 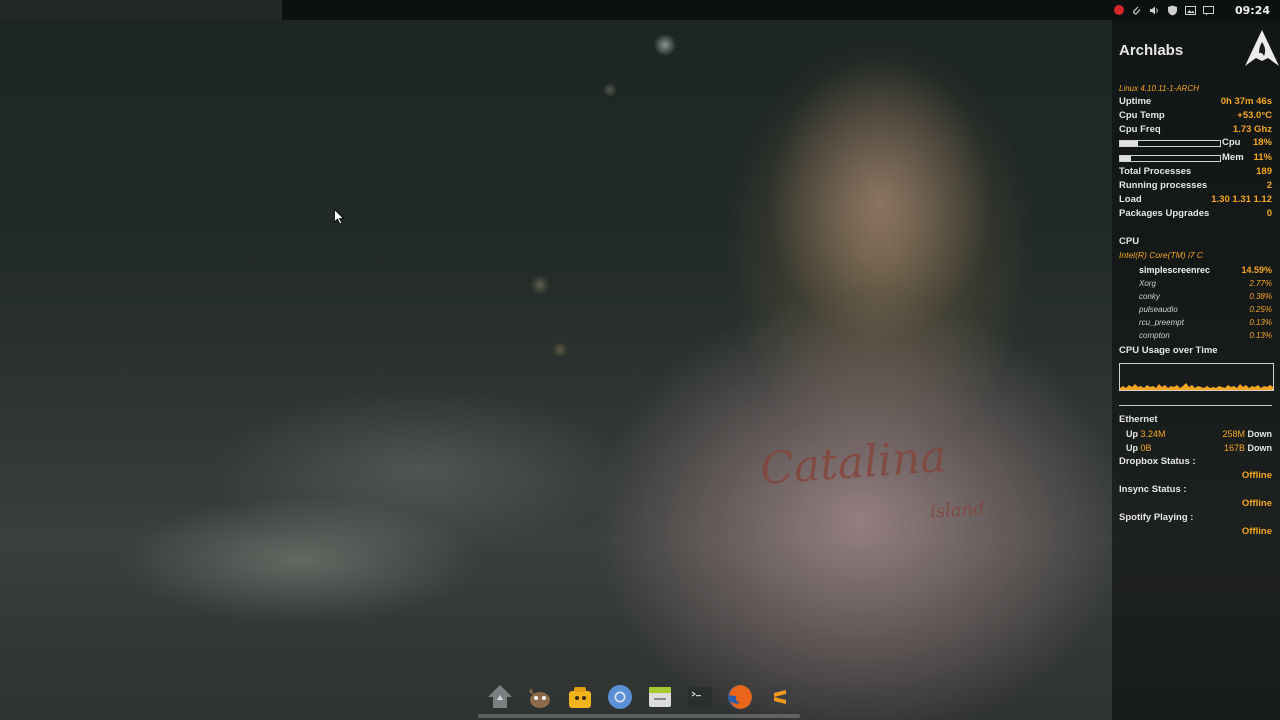 I want to click on ethernet-label: Ethernet, so click(x=1138, y=419).